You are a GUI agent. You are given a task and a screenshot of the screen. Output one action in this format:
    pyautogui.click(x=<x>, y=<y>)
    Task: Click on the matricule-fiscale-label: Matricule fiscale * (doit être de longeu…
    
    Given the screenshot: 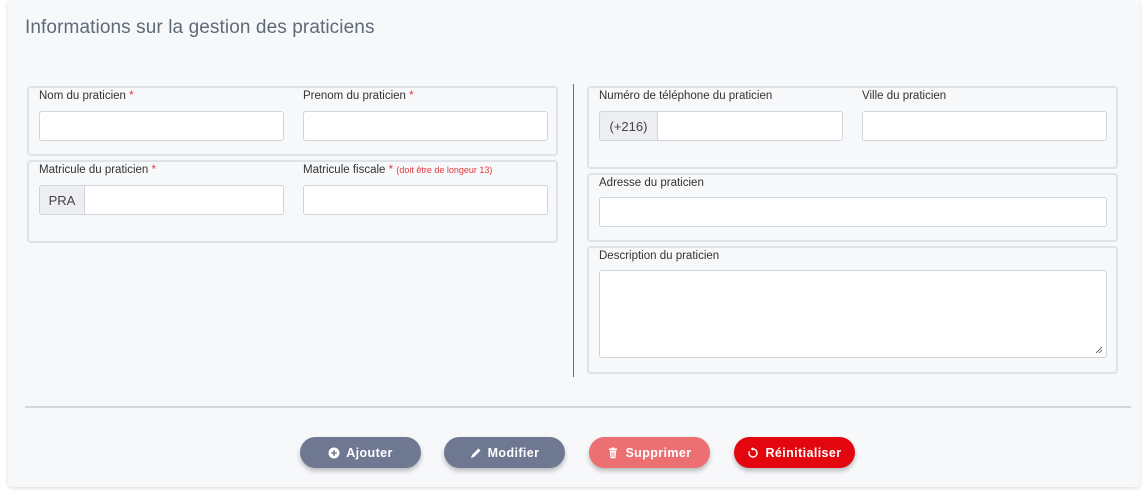 What is the action you would take?
    pyautogui.click(x=398, y=170)
    